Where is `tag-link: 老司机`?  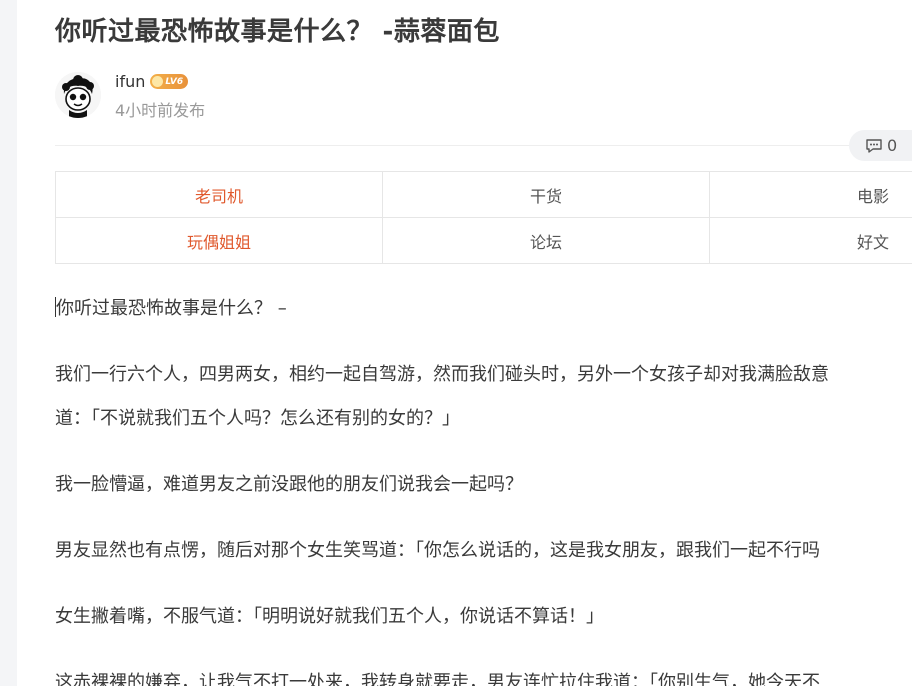
tag-link: 老司机 is located at coordinates (219, 194).